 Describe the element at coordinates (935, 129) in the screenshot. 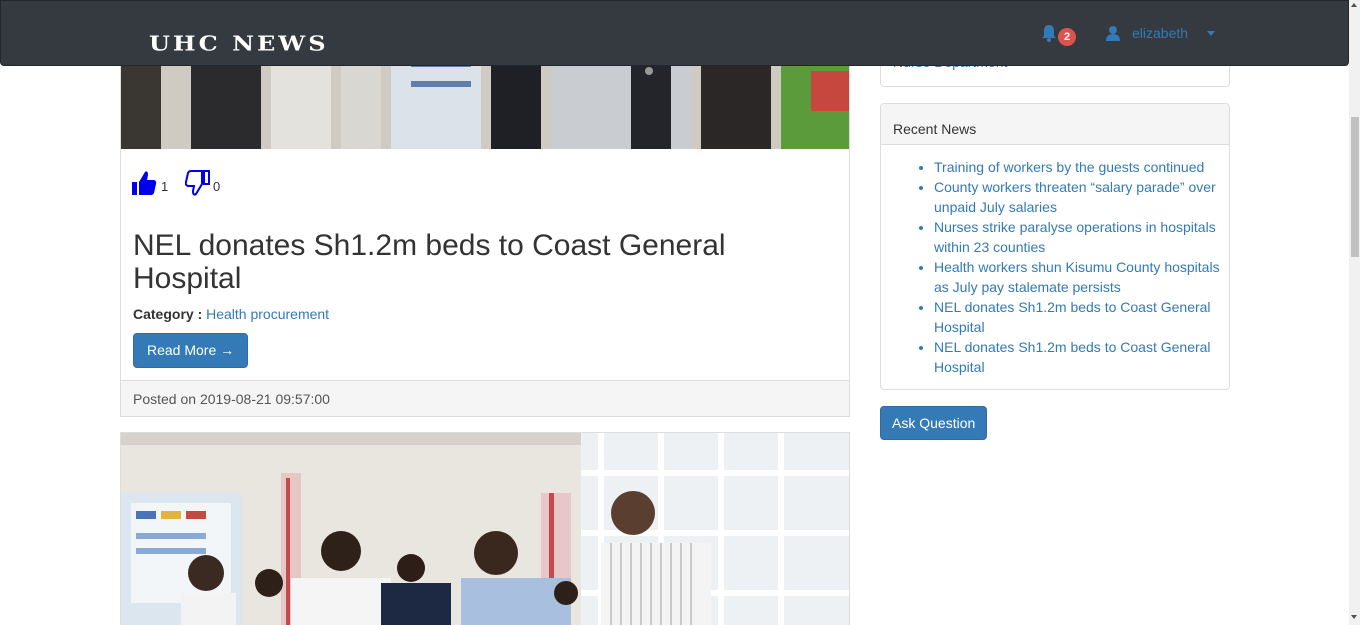

I see `recent-news-title: Recent News` at that location.